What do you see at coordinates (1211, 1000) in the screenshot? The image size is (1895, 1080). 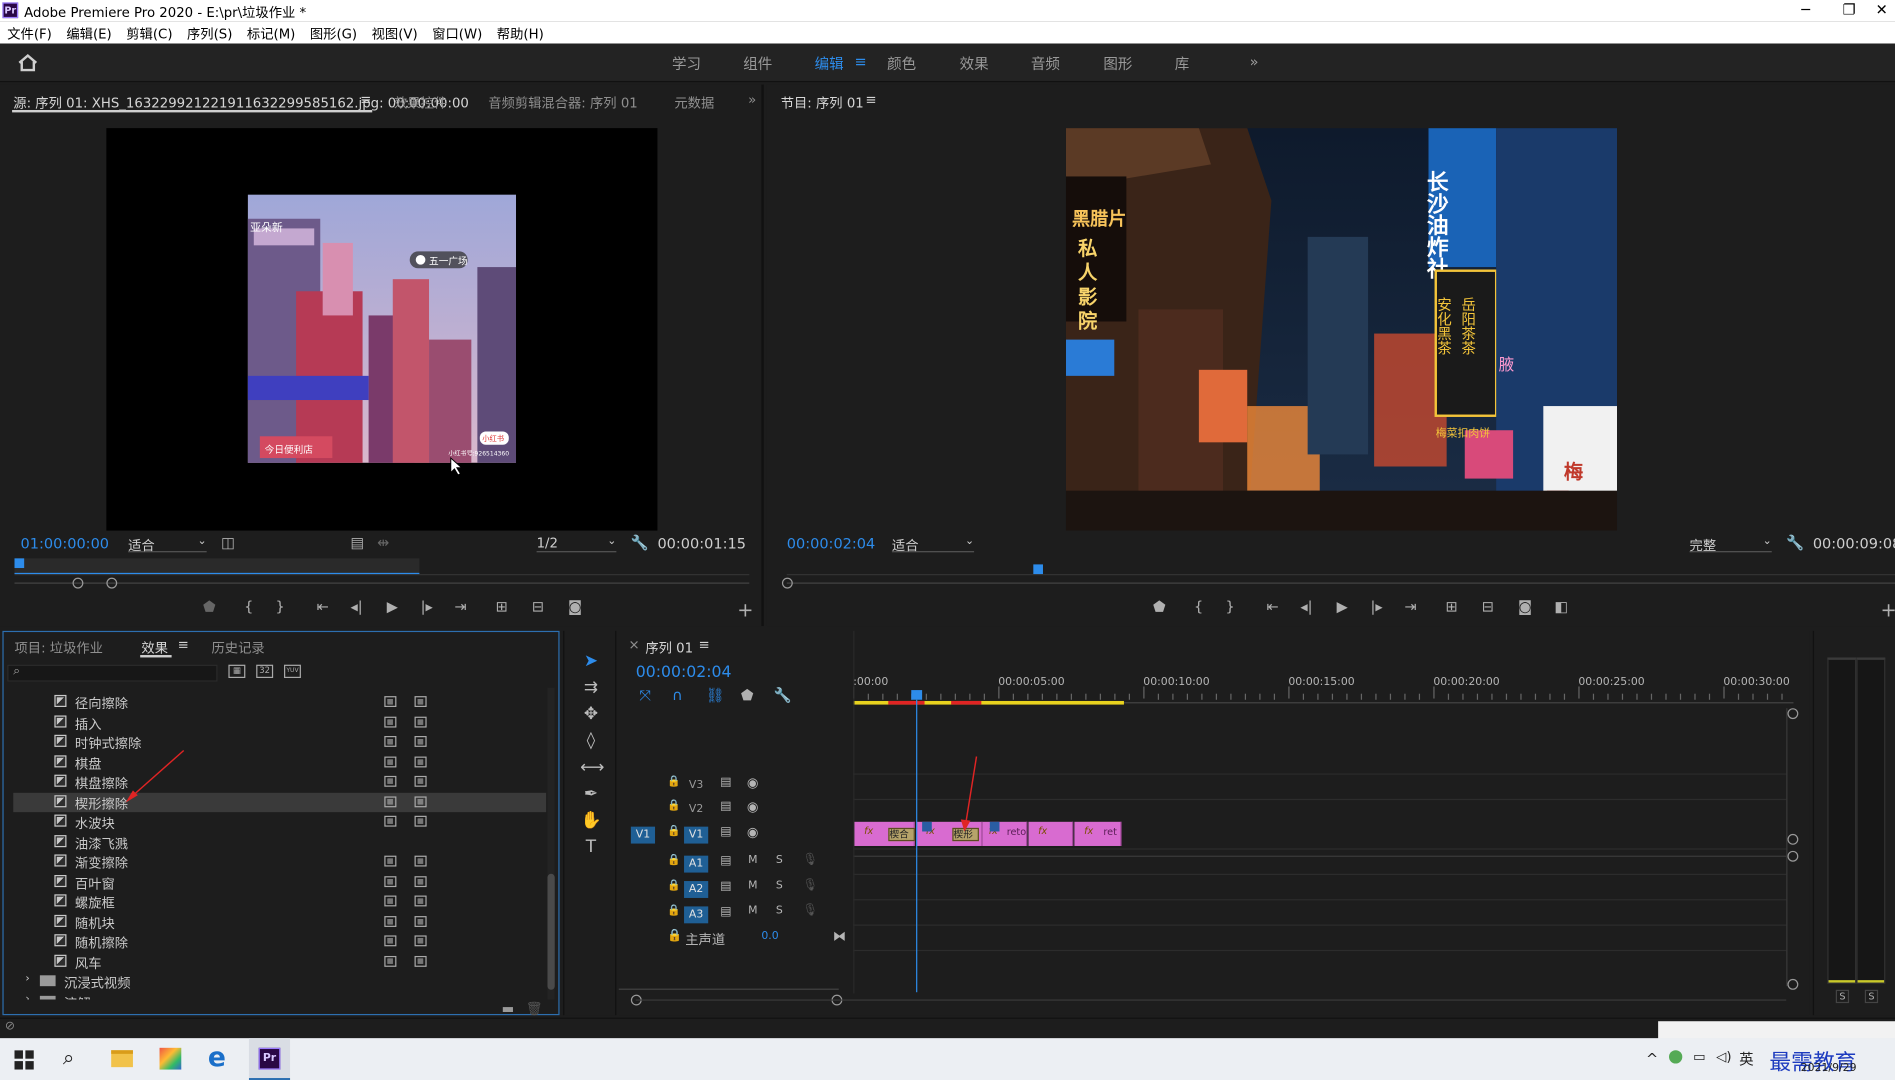 I see `timeline-scrollbar` at bounding box center [1211, 1000].